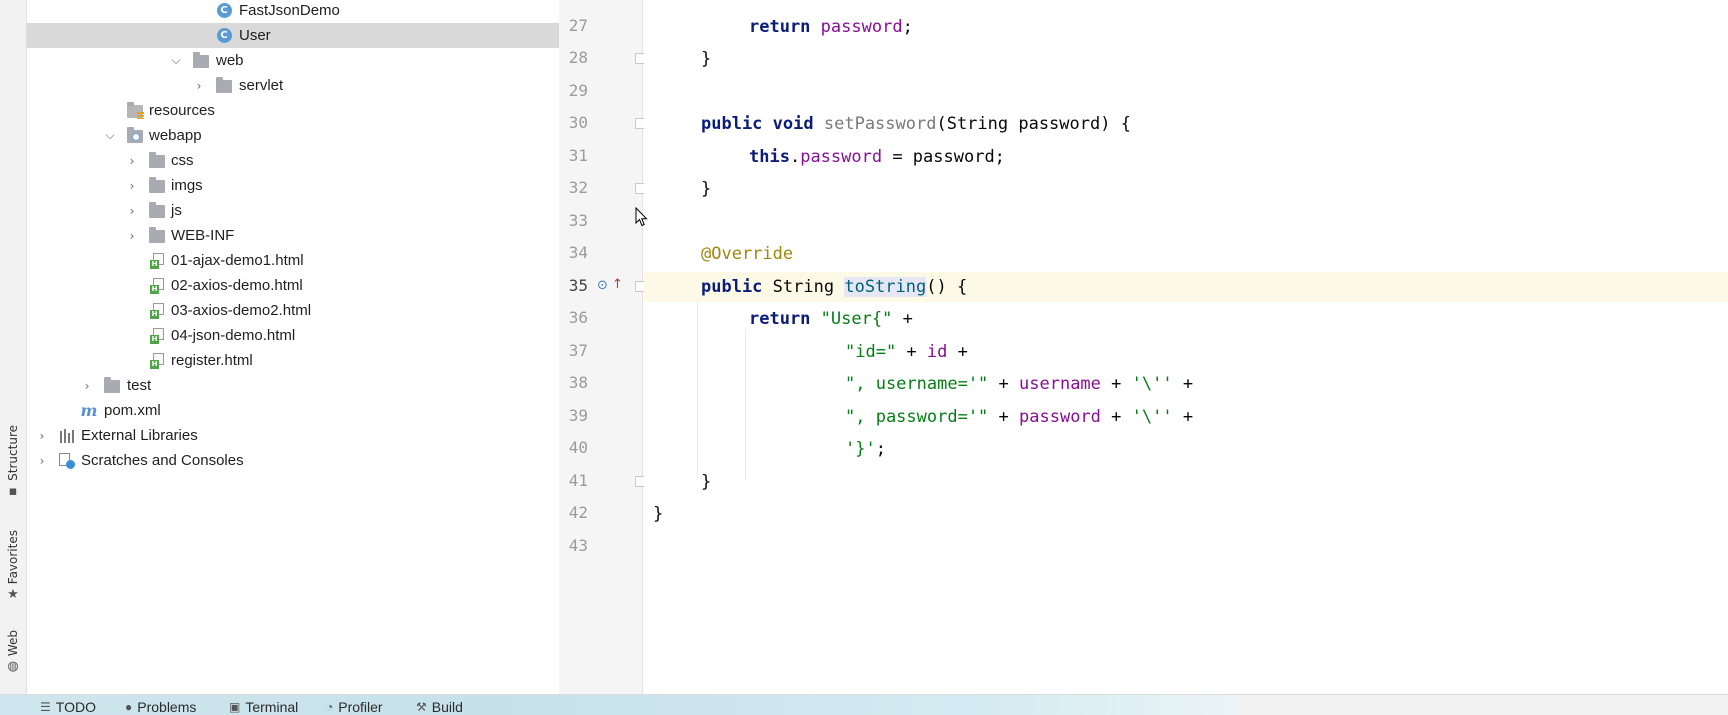 This screenshot has height=715, width=1728. What do you see at coordinates (293, 410) in the screenshot?
I see `tree-item-pom: m pom.xml` at bounding box center [293, 410].